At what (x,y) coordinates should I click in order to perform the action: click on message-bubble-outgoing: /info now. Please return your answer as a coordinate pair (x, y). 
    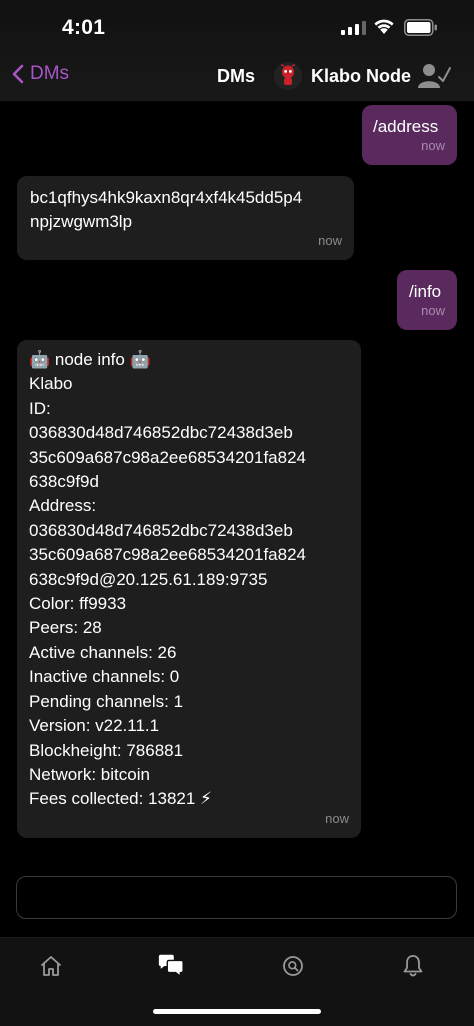
    Looking at the image, I should click on (427, 300).